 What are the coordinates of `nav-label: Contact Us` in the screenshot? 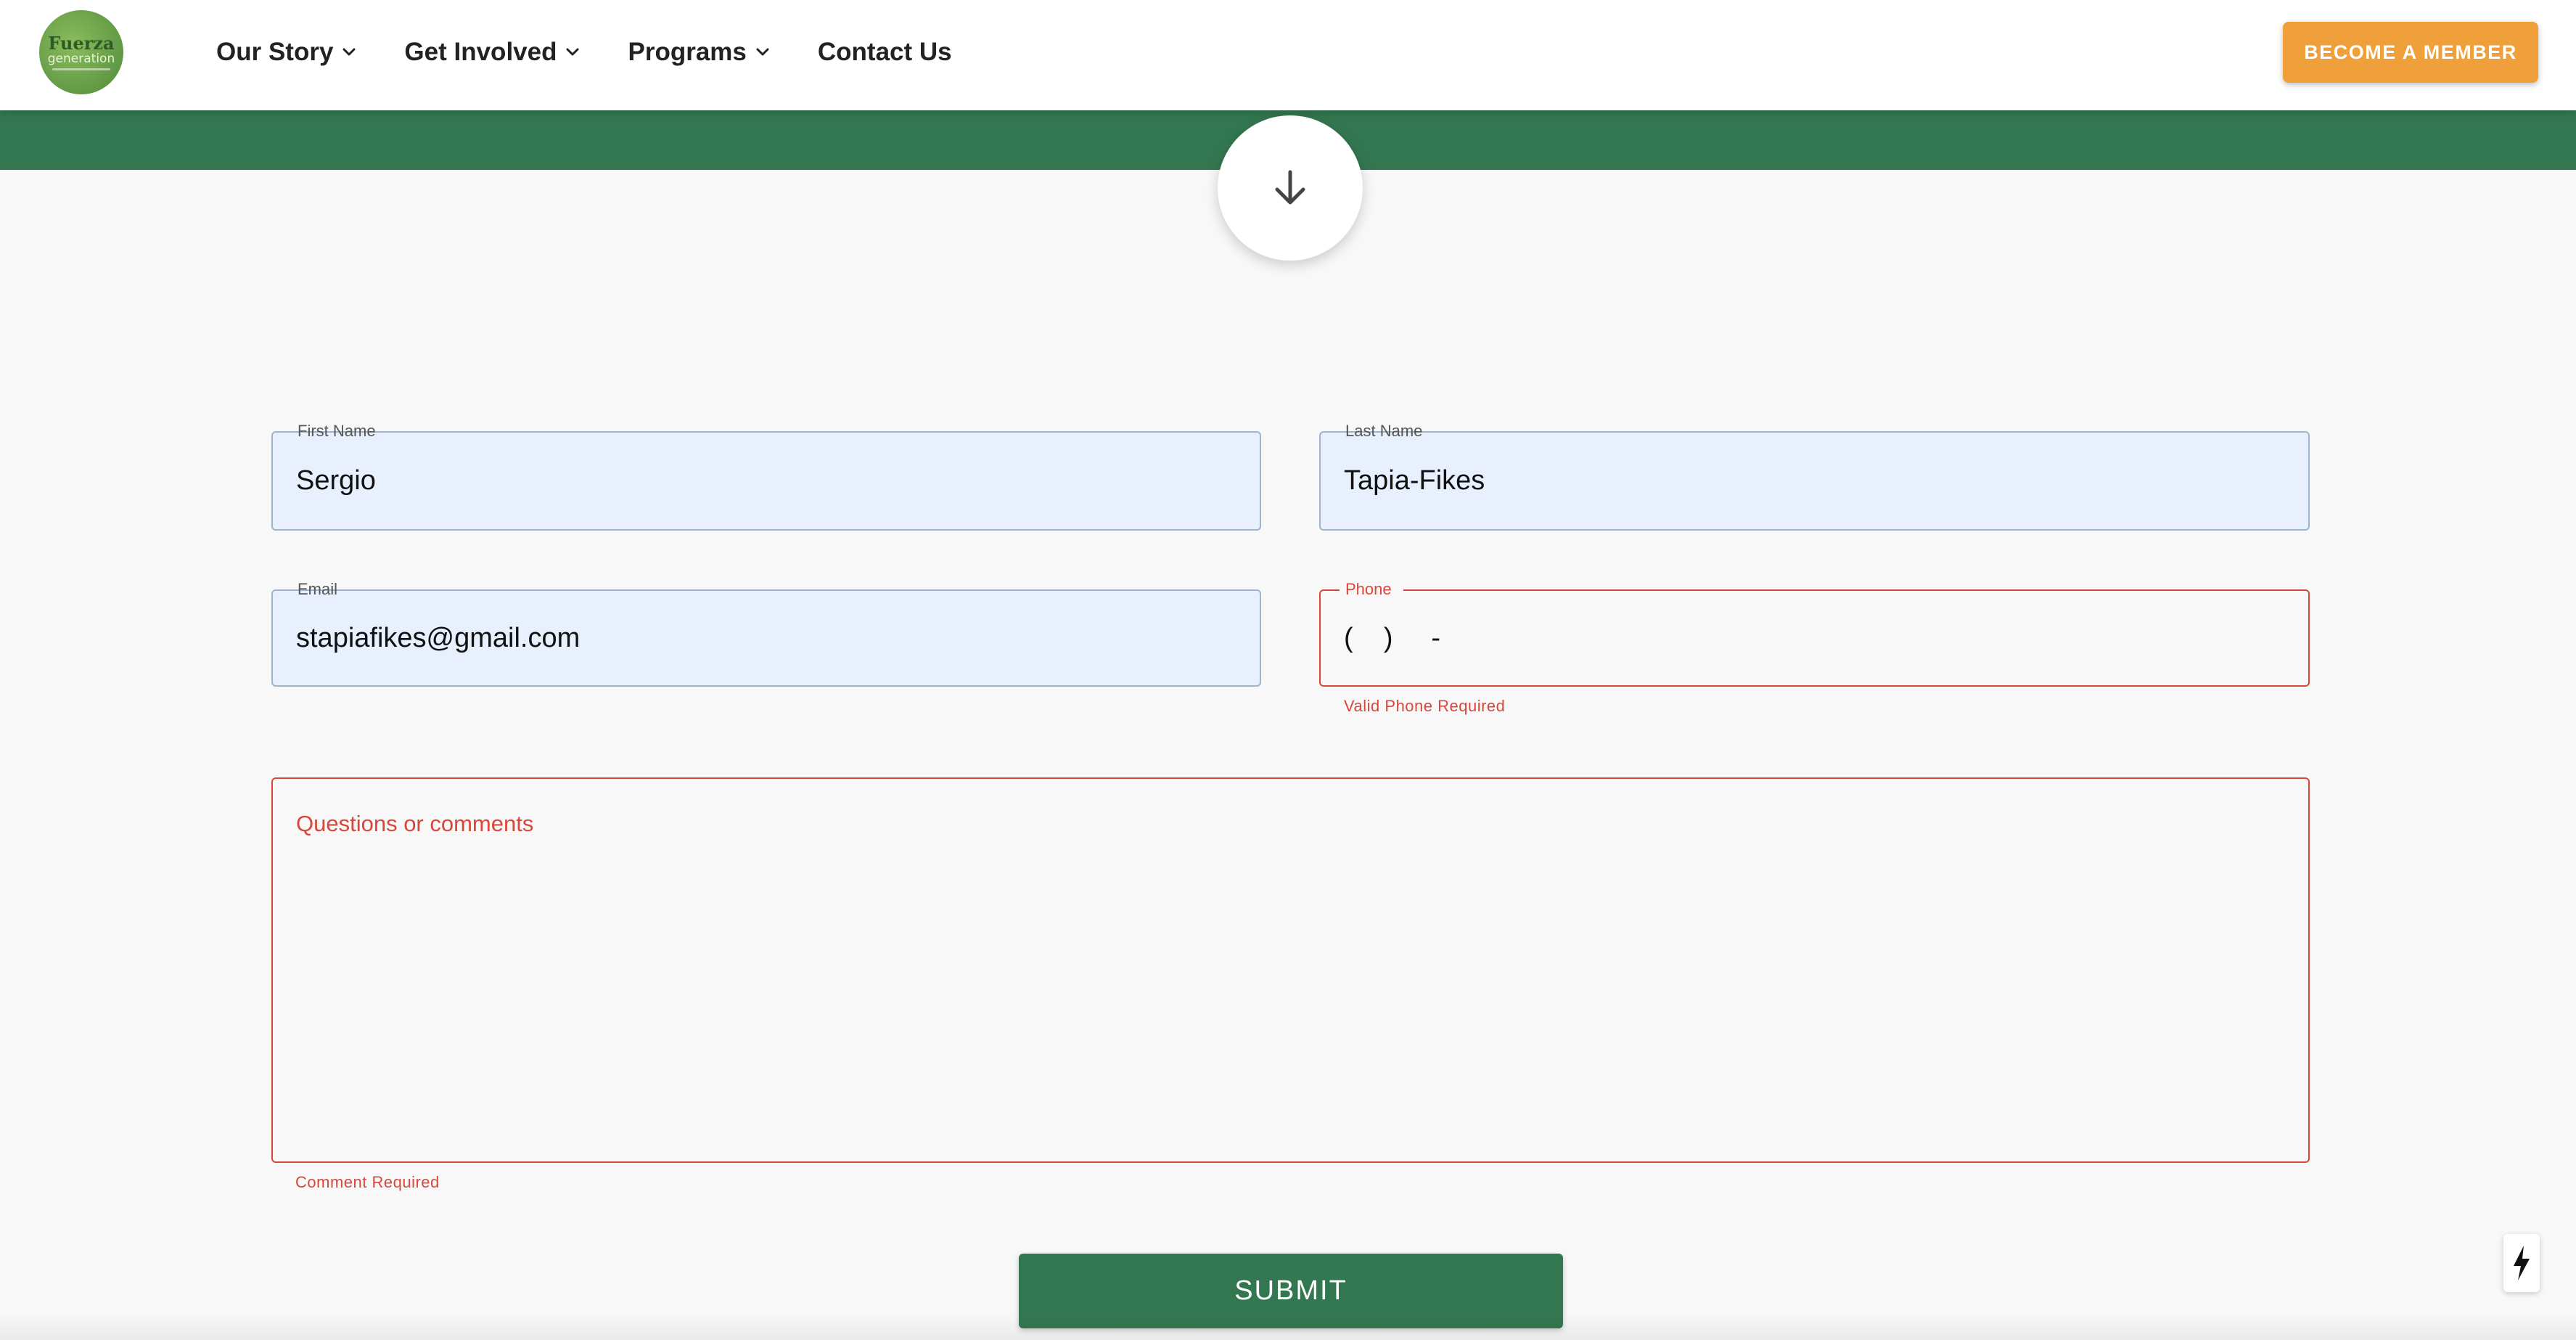 It's located at (884, 52).